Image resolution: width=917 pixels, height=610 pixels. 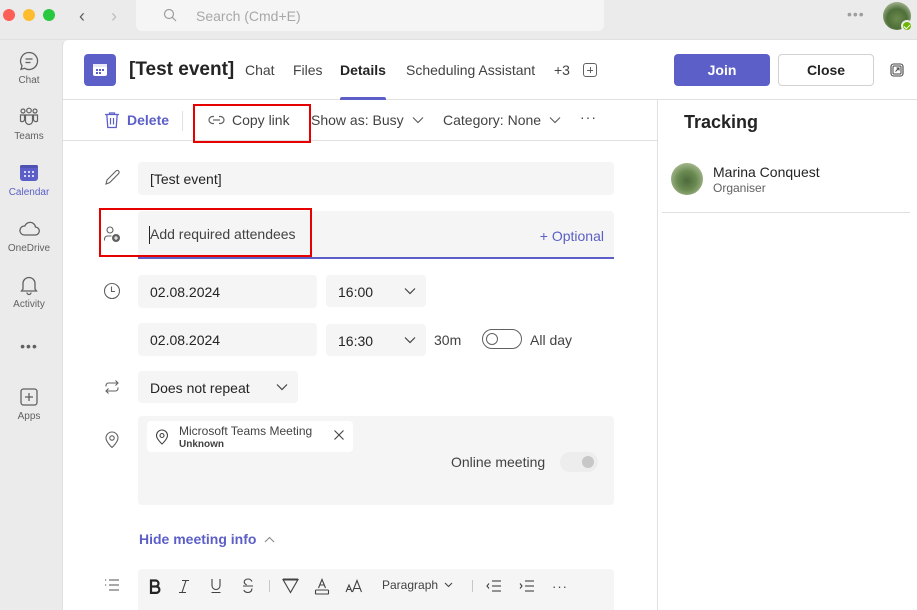 I want to click on location-chip: Microsoft Teams Meeting Unknown, so click(x=250, y=436).